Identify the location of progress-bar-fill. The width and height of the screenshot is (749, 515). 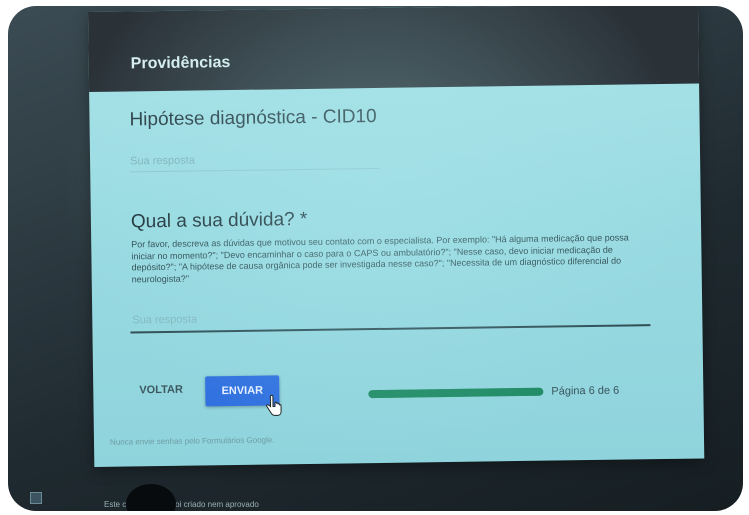
(456, 393).